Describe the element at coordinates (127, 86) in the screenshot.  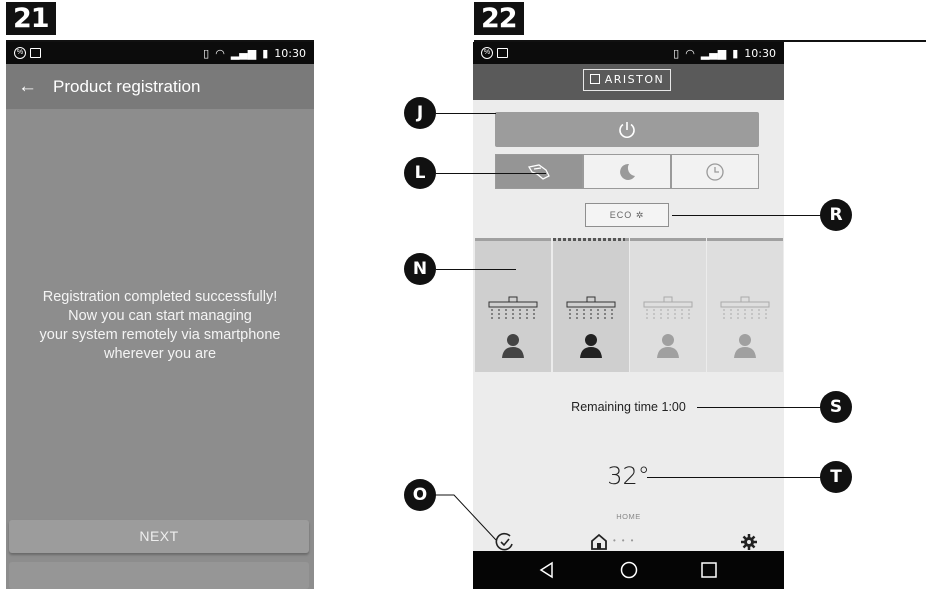
I see `page-title: Product registration` at that location.